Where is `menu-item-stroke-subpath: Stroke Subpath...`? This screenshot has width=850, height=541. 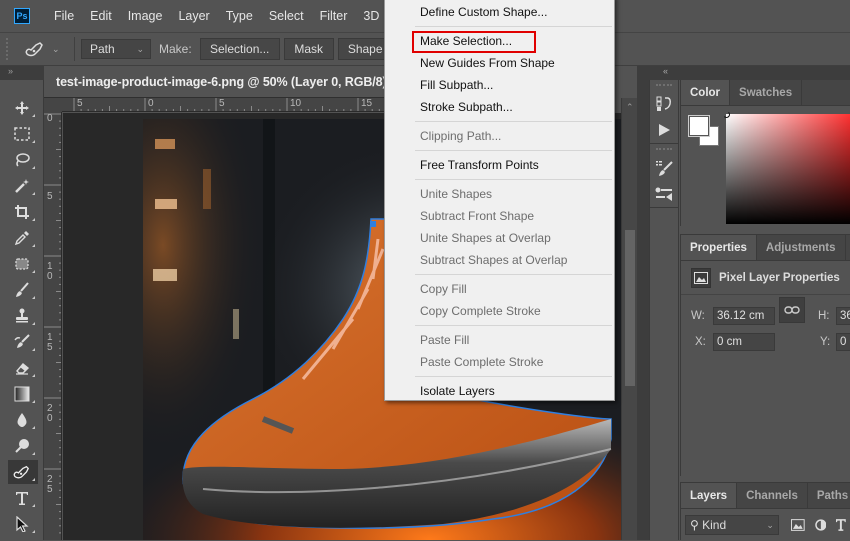 menu-item-stroke-subpath: Stroke Subpath... is located at coordinates (499, 107).